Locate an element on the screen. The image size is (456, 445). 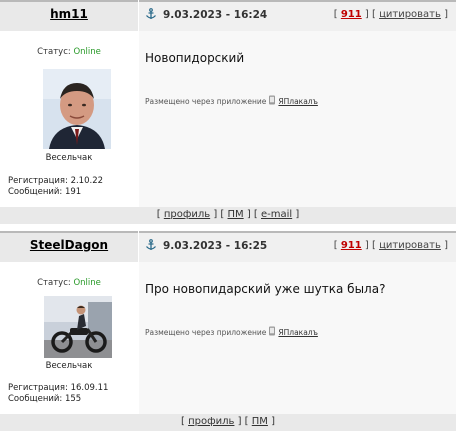
post-header-author: hm11 is located at coordinates (69, 15).